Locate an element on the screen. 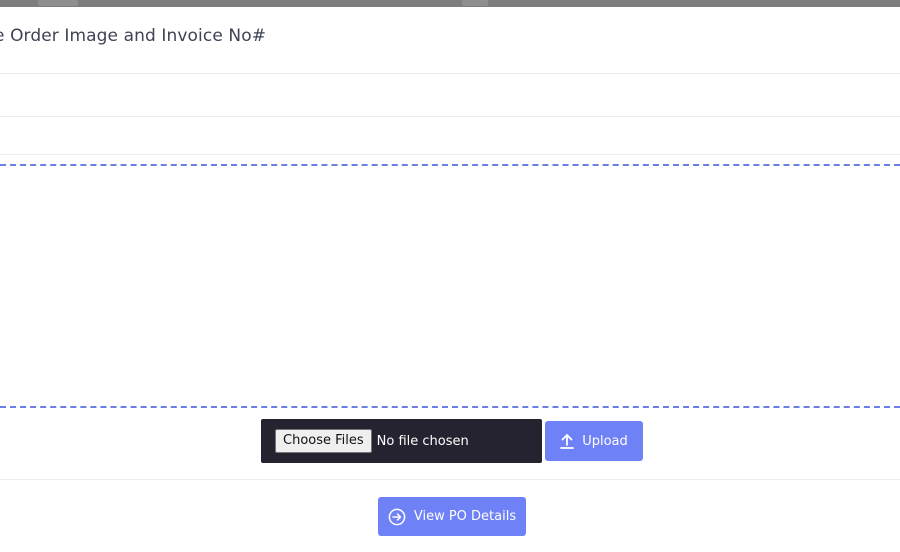 This screenshot has width=900, height=552. footer-divider is located at coordinates (450, 479).